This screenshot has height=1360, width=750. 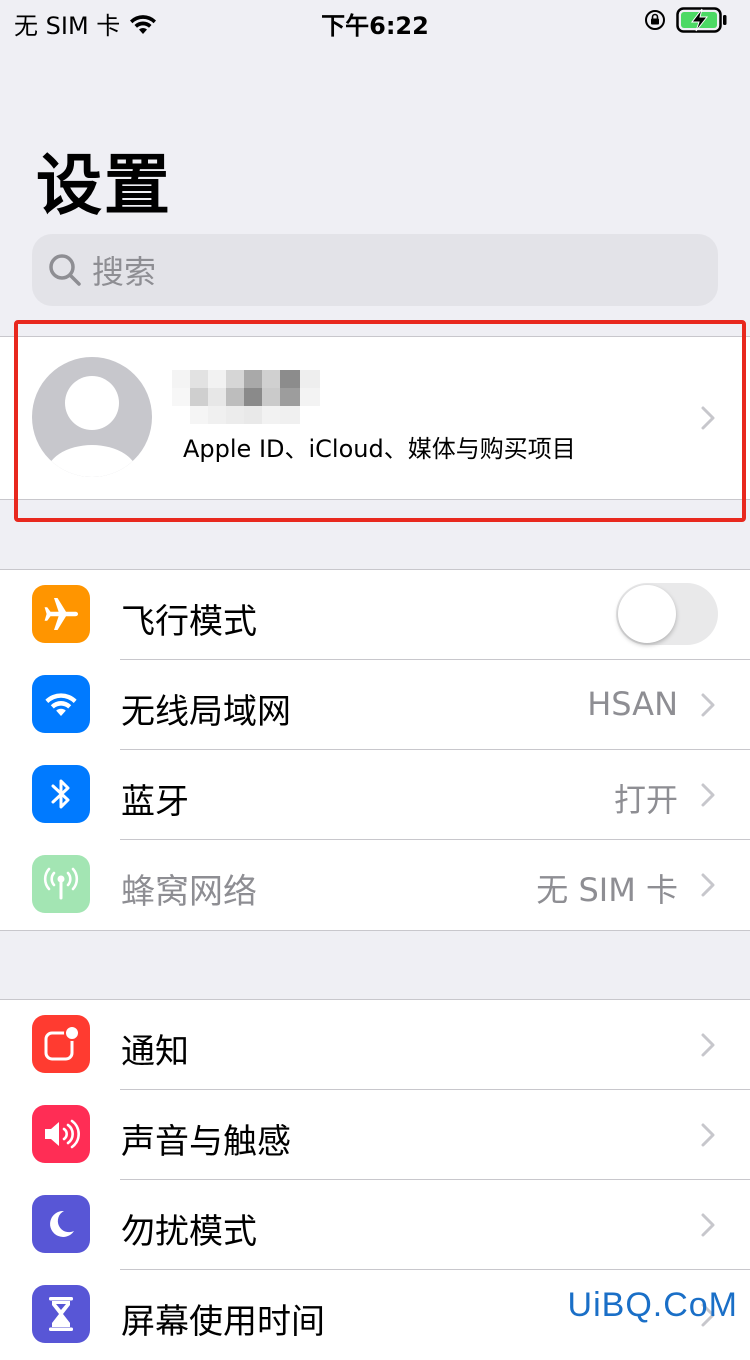 What do you see at coordinates (189, 892) in the screenshot?
I see `cellular-label: 蜂窝网络` at bounding box center [189, 892].